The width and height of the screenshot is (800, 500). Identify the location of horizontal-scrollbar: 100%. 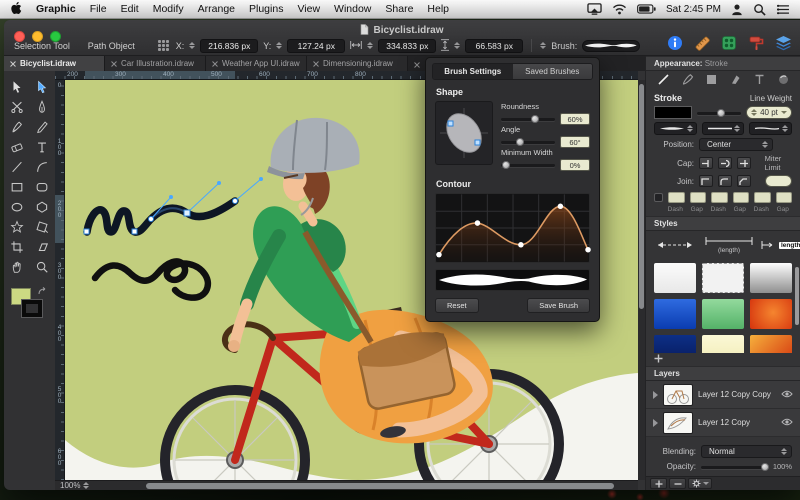
(346, 485).